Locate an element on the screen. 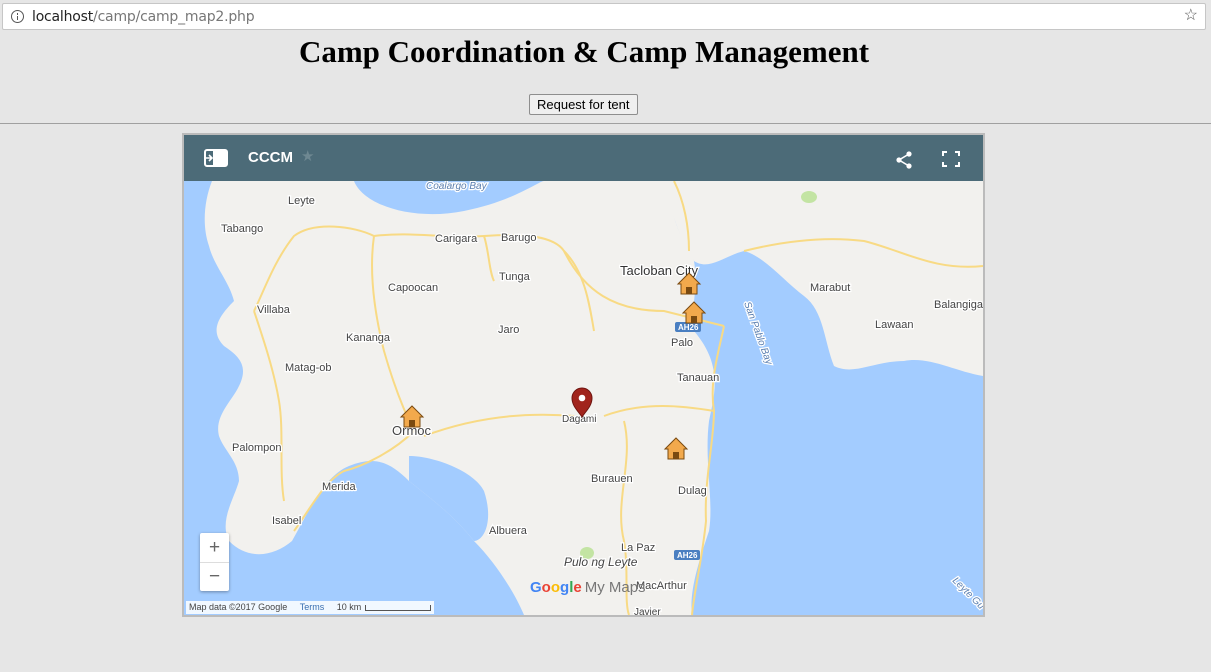 This screenshot has width=1211, height=672. label-albuera: Albuera is located at coordinates (508, 531).